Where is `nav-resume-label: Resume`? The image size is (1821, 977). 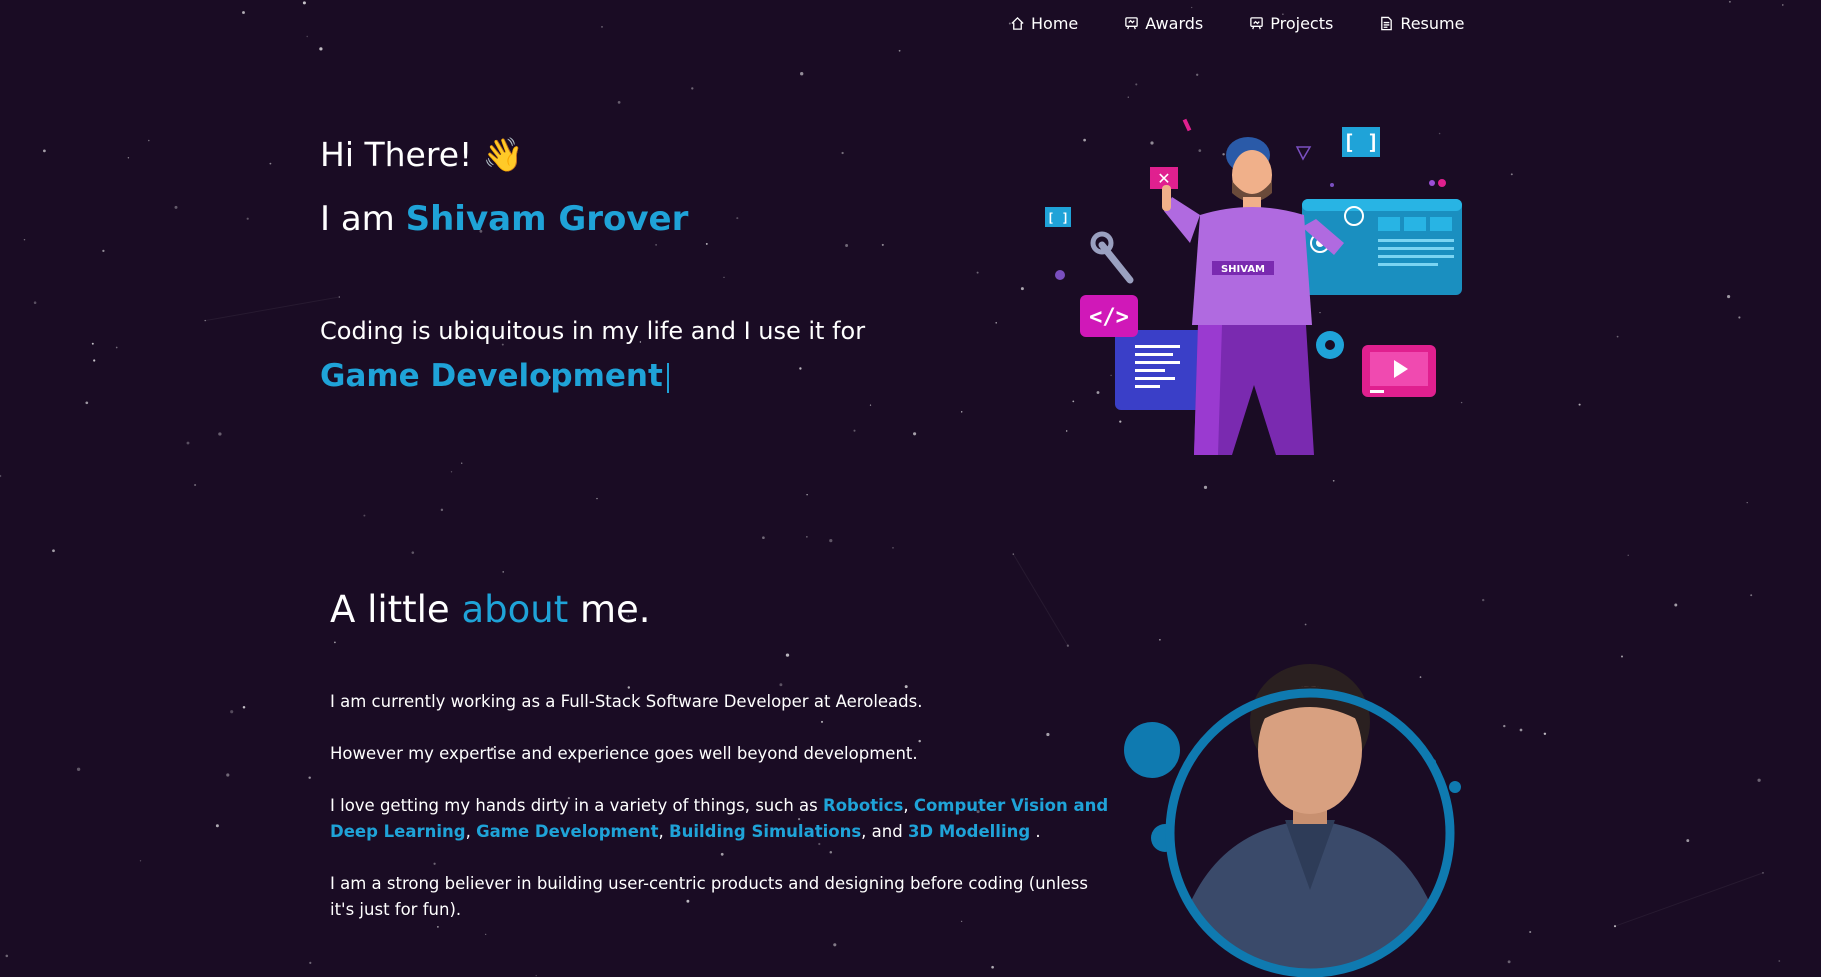
nav-resume-label: Resume is located at coordinates (1432, 23).